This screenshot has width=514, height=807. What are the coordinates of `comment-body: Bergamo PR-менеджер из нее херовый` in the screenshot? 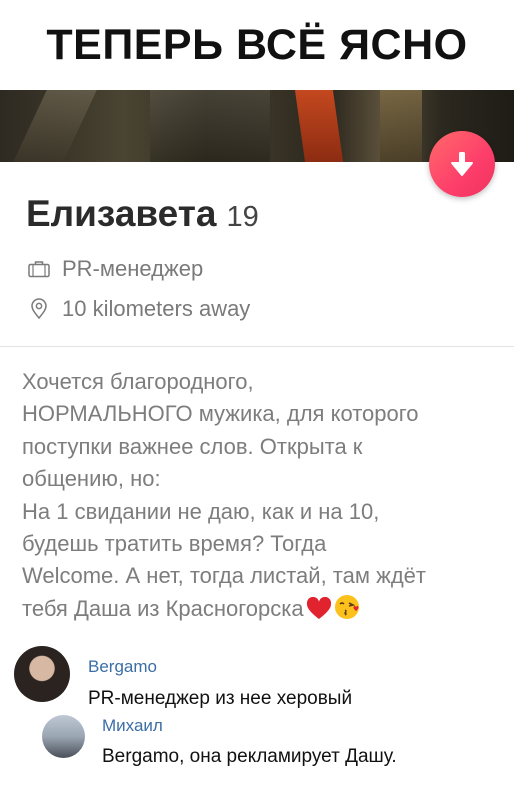 It's located at (220, 684).